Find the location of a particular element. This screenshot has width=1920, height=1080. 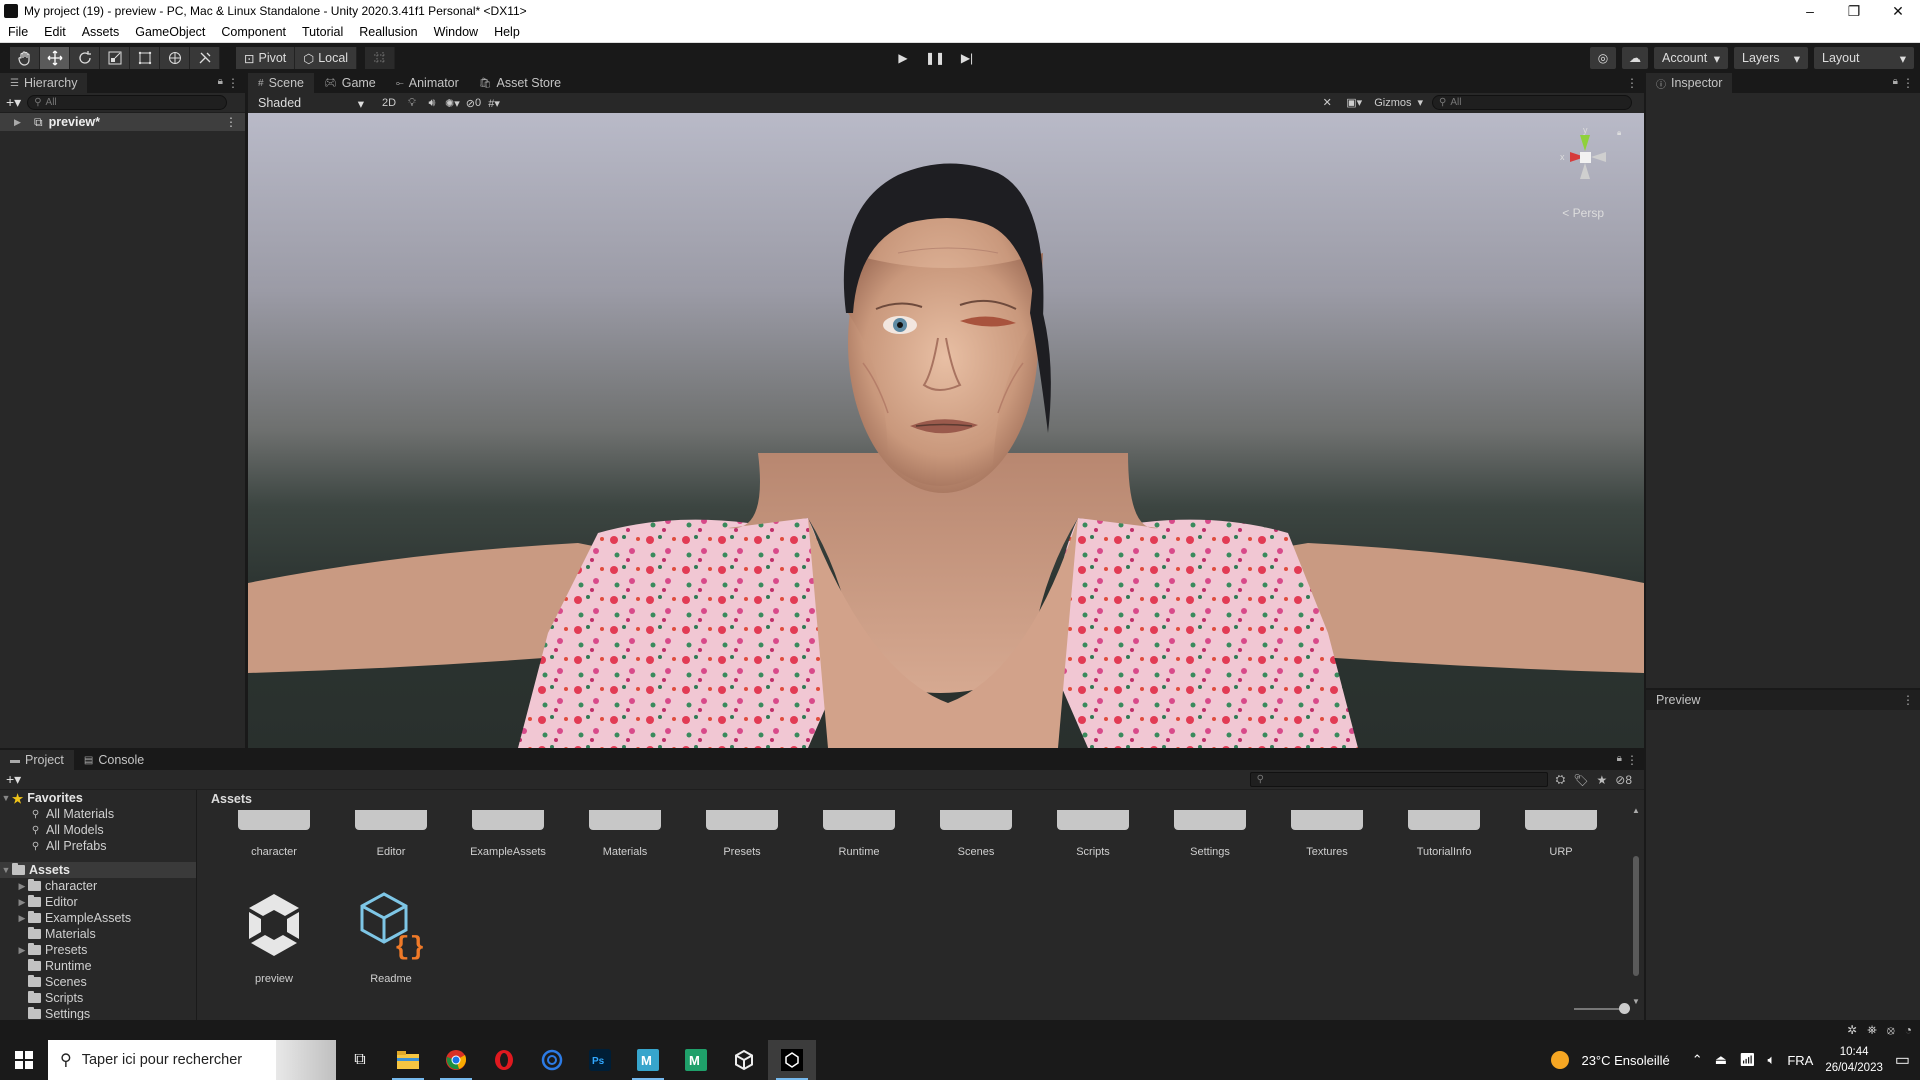

tab-game: 🎮︎ Game is located at coordinates (350, 83).